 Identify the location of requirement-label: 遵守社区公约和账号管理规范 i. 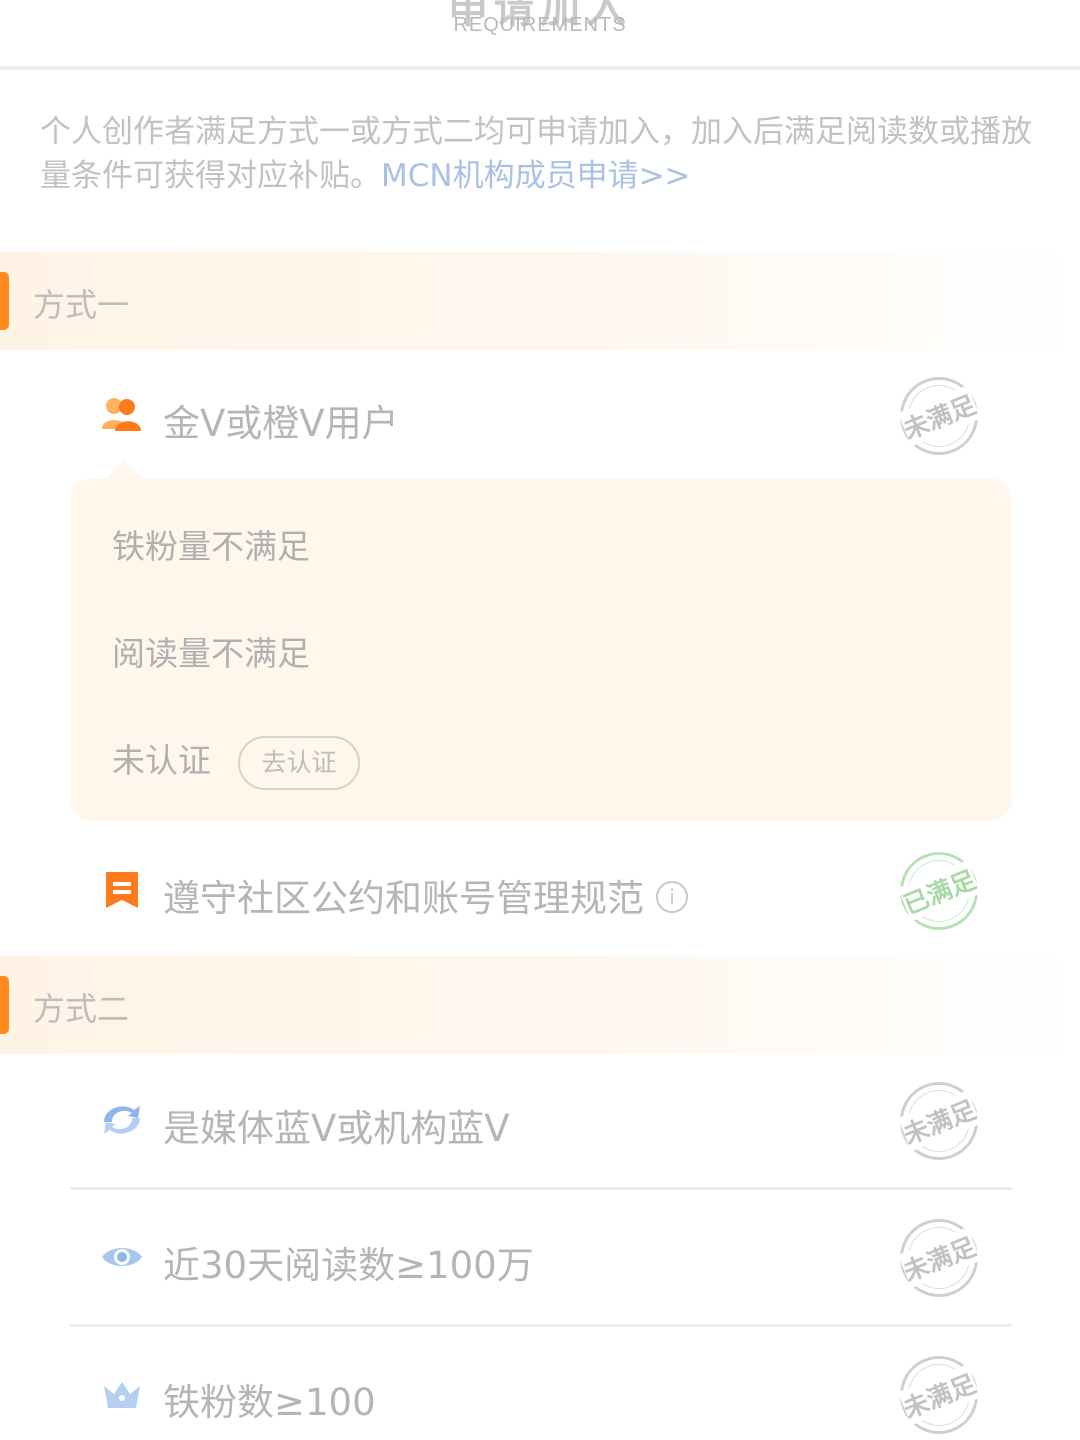
(425, 895).